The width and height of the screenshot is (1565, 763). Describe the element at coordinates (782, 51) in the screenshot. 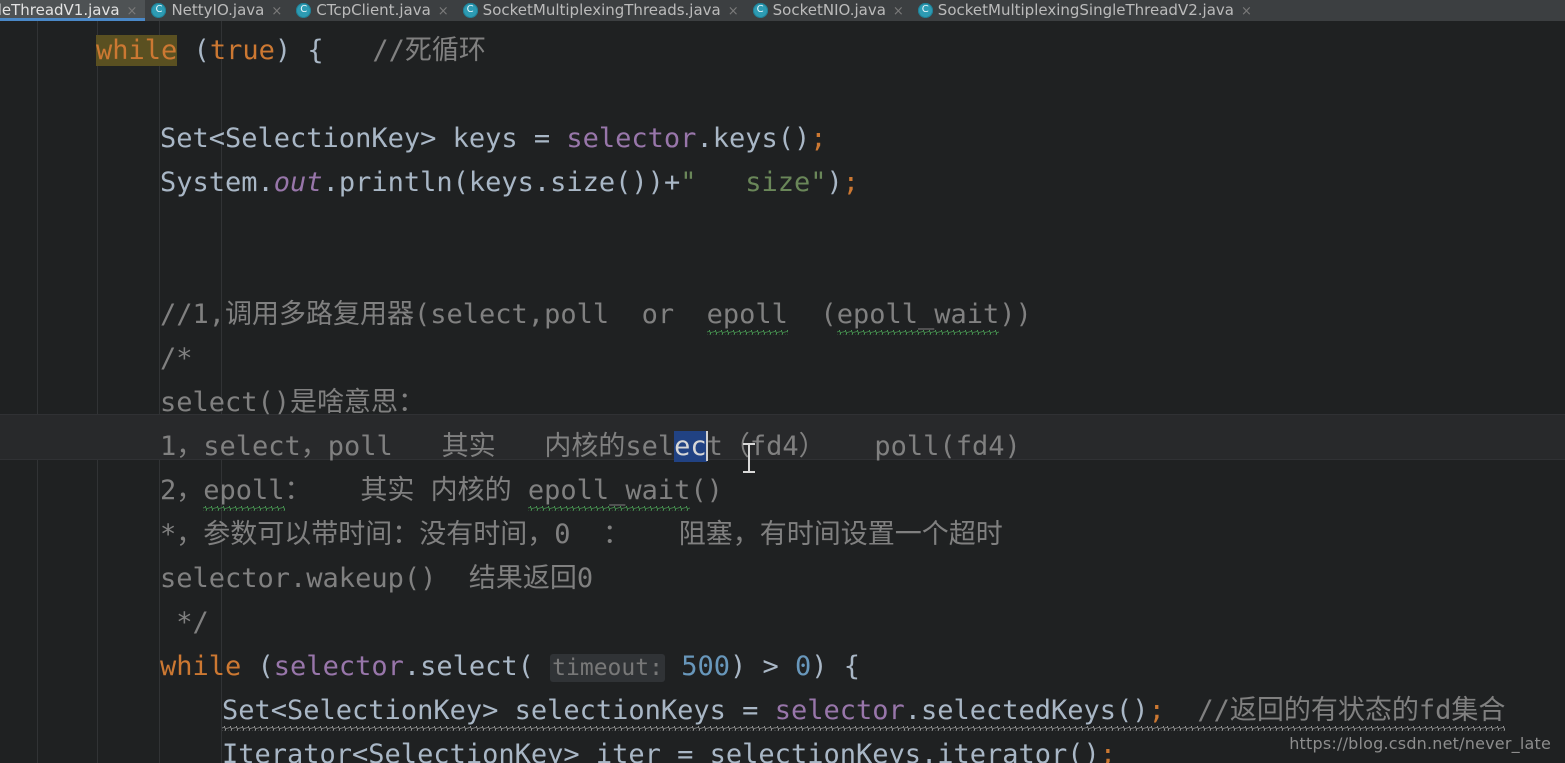

I see `code-line: while (true) { //死循环` at that location.